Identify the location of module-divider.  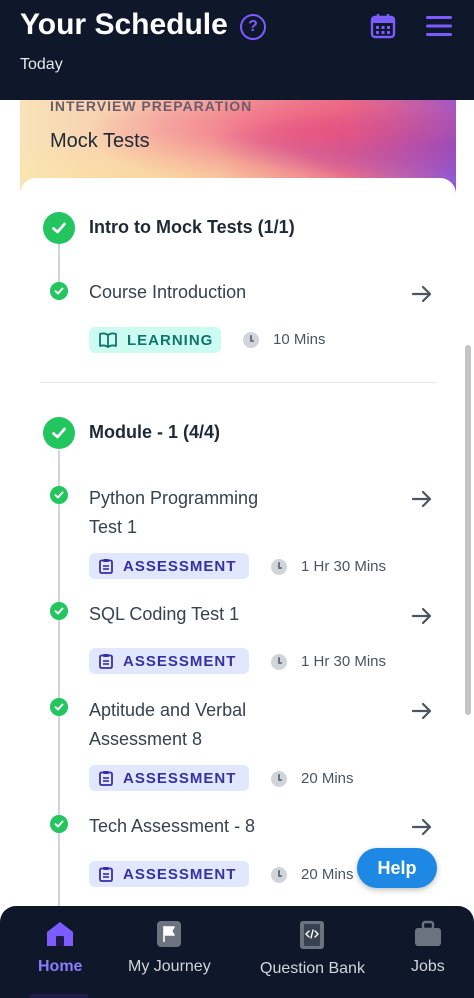
(238, 382).